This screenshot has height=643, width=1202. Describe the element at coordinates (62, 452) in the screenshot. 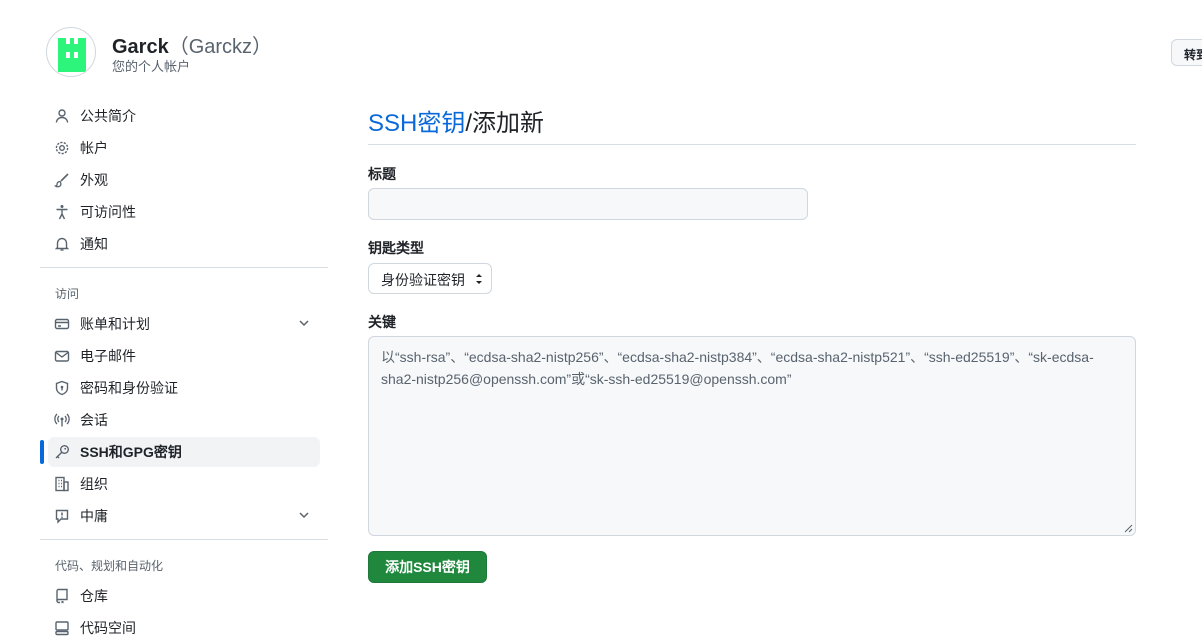

I see `key-icon` at that location.